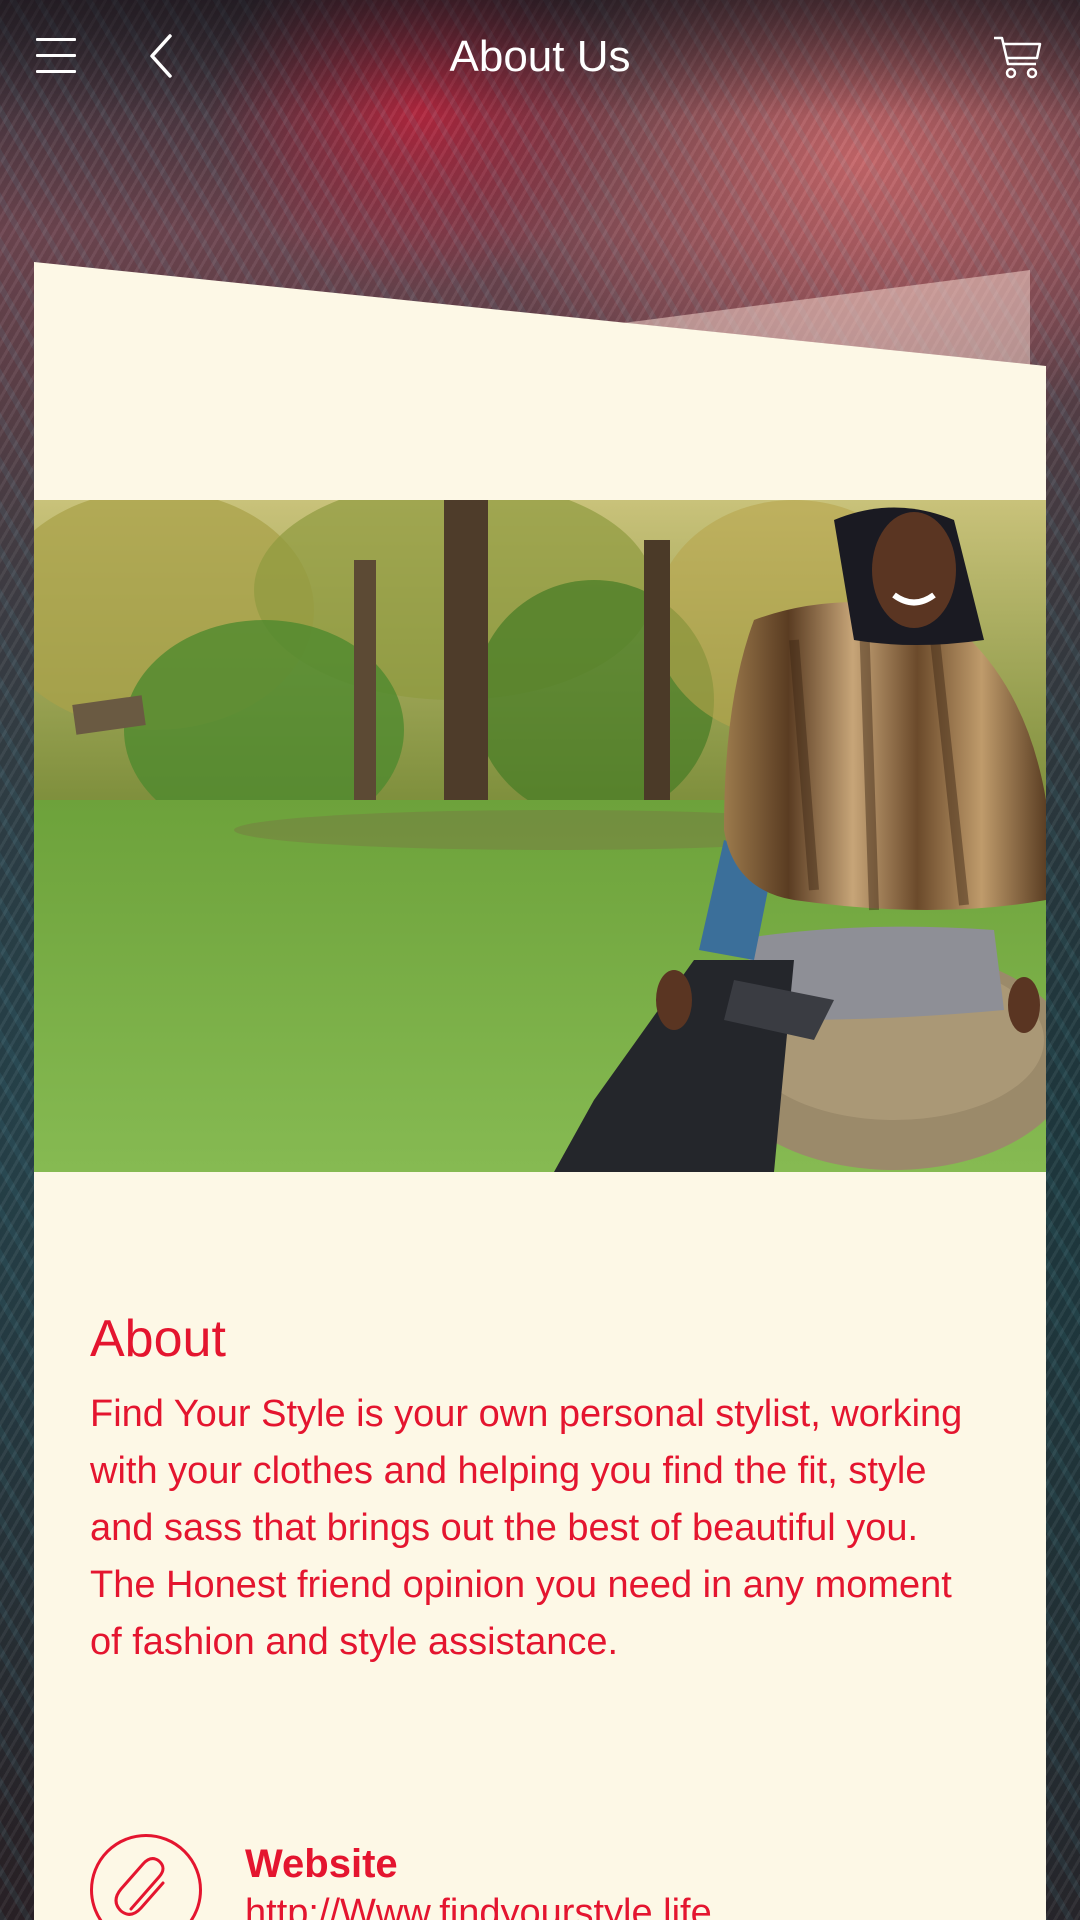 The height and width of the screenshot is (1920, 1080). Describe the element at coordinates (321, 1864) in the screenshot. I see `website-label: Website` at that location.